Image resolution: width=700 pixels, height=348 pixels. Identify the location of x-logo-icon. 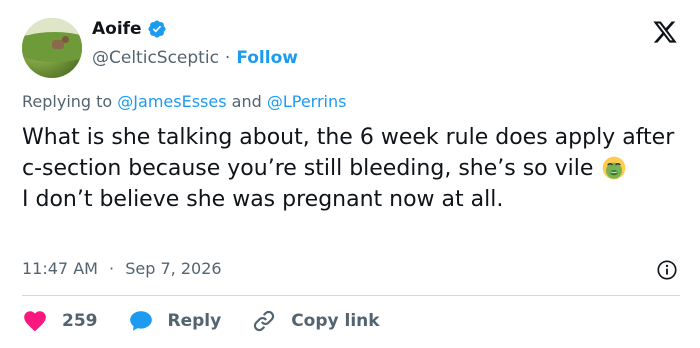
(665, 32).